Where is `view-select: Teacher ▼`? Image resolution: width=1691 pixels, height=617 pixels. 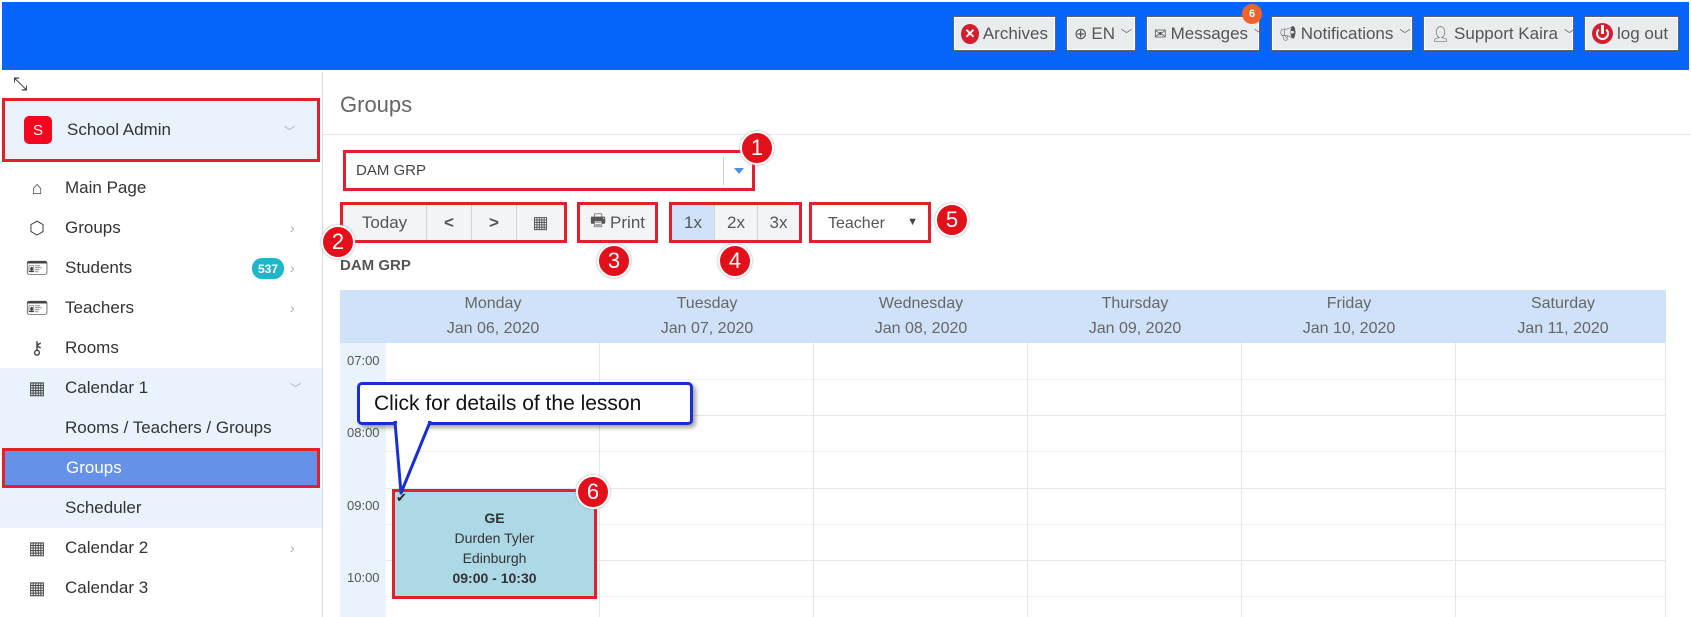 view-select: Teacher ▼ is located at coordinates (870, 222).